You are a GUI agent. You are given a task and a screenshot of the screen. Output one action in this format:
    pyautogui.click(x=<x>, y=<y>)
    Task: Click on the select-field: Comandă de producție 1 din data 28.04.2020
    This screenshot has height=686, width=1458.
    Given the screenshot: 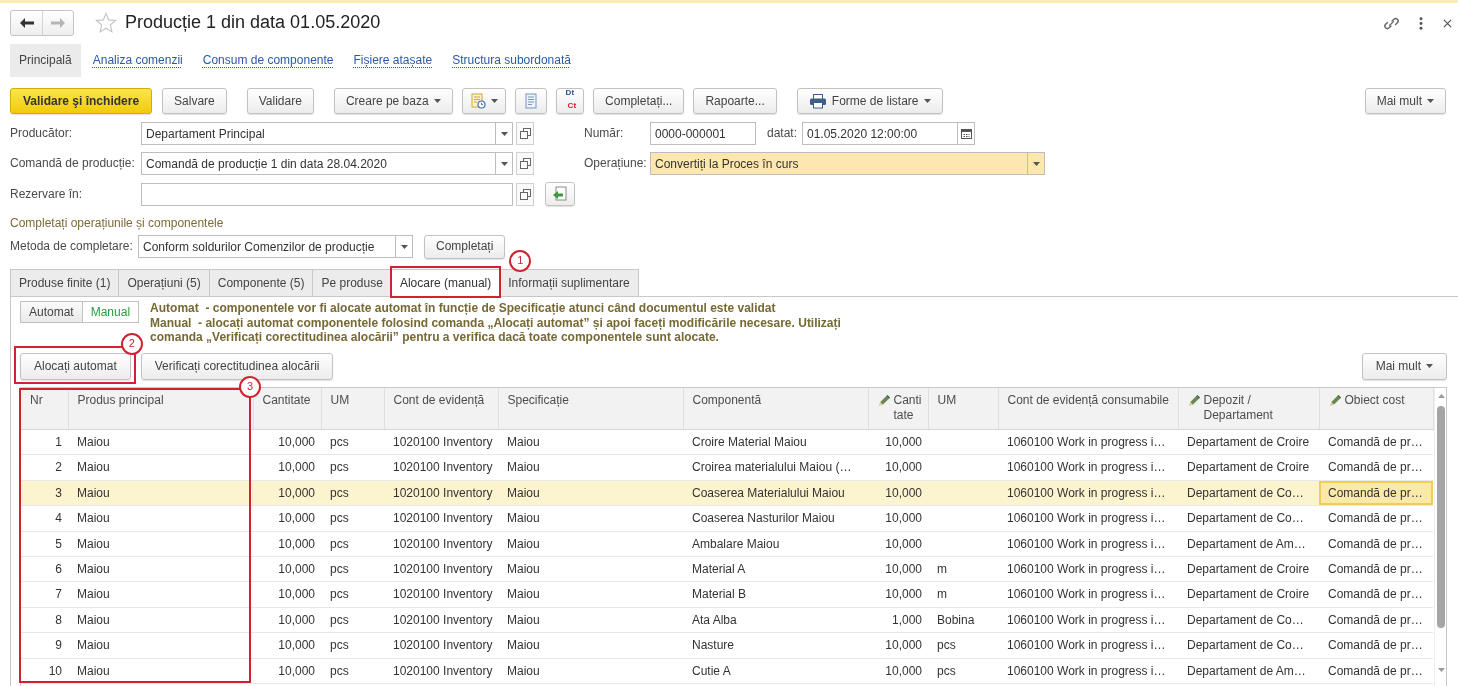 What is the action you would take?
    pyautogui.click(x=318, y=163)
    